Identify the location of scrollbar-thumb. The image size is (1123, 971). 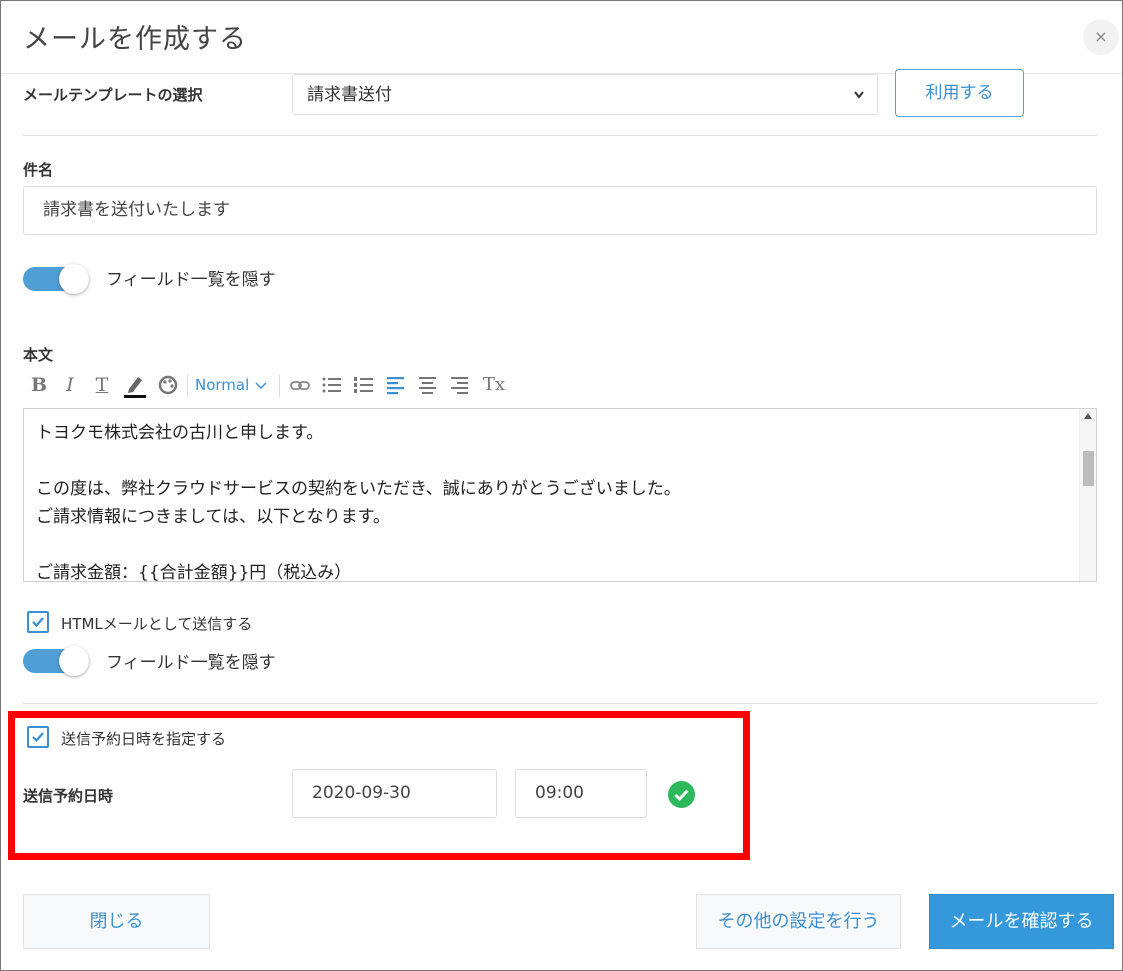
(1088, 468).